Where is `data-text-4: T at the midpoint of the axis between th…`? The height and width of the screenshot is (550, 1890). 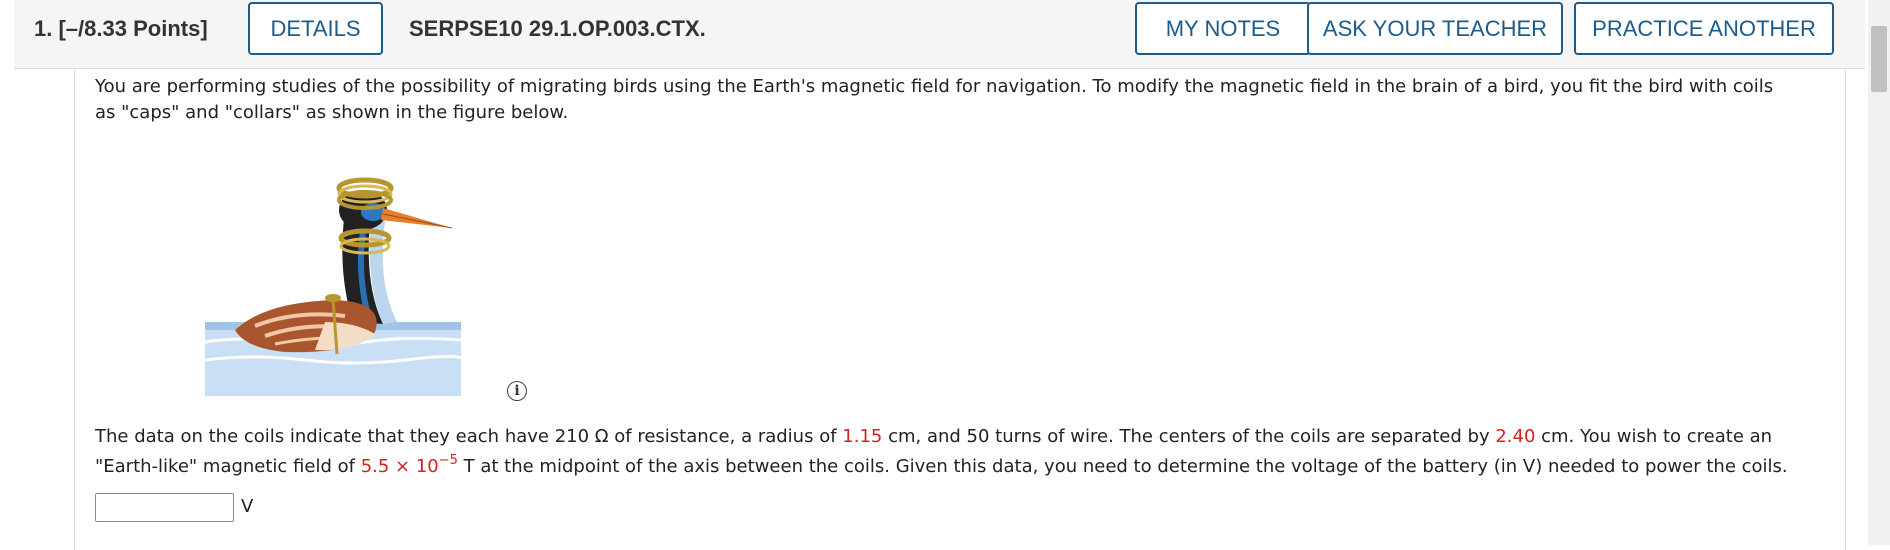
data-text-4: T at the midpoint of the axis between th… is located at coordinates (1122, 466).